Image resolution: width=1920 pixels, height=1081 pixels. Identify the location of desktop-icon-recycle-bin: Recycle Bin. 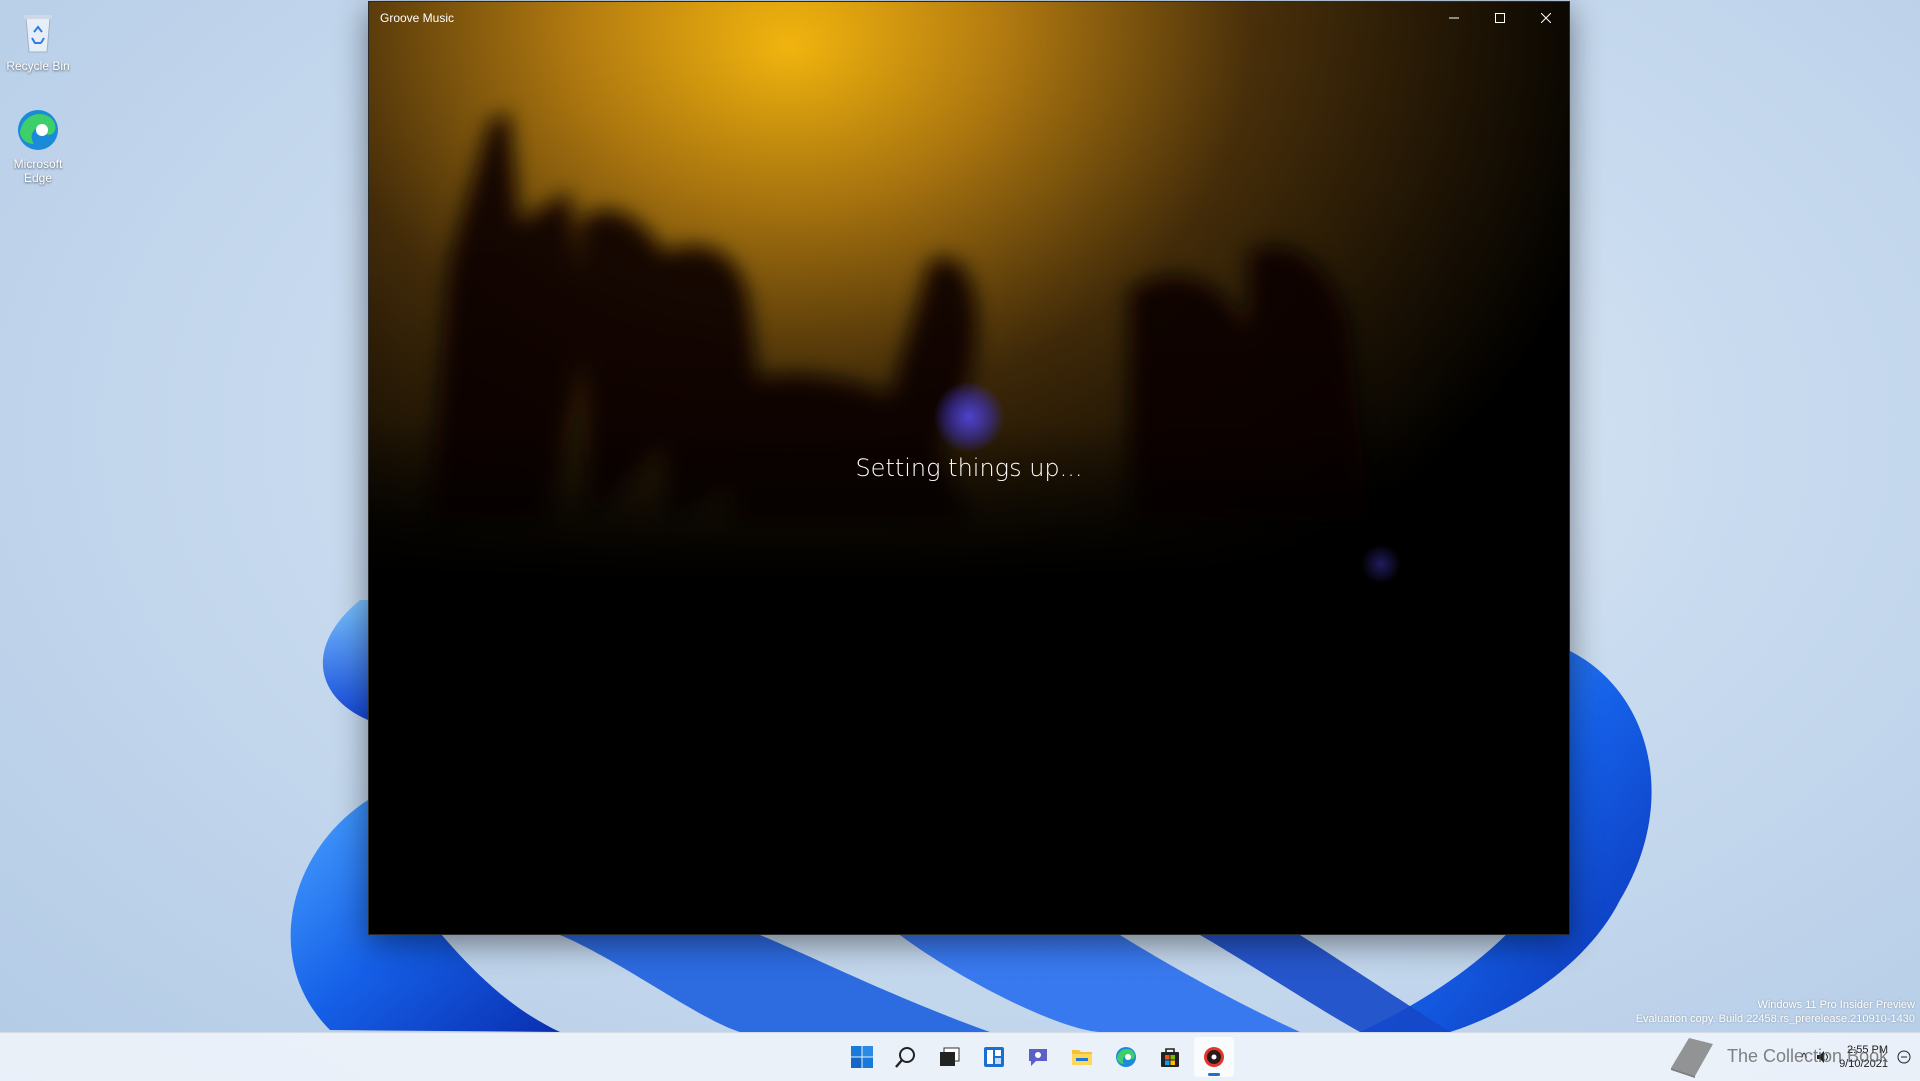
(38, 40).